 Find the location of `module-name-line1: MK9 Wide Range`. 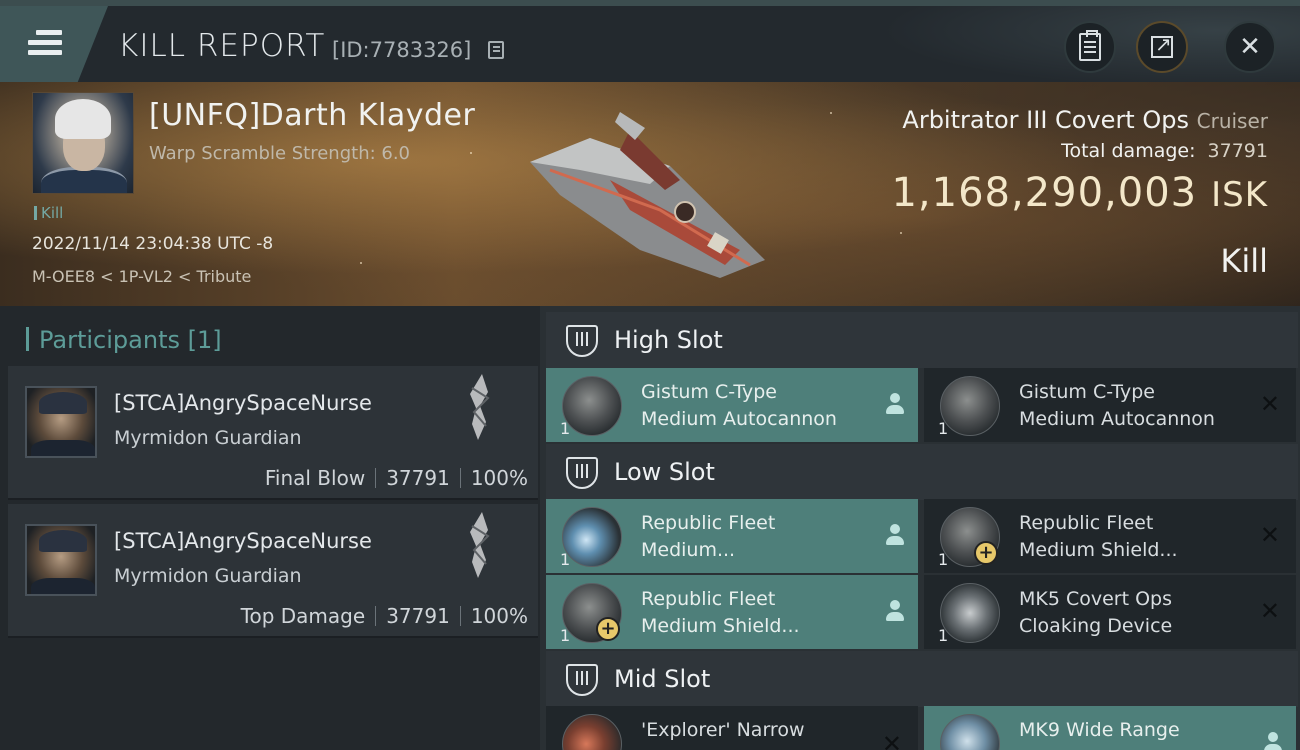

module-name-line1: MK9 Wide Range is located at coordinates (1099, 730).